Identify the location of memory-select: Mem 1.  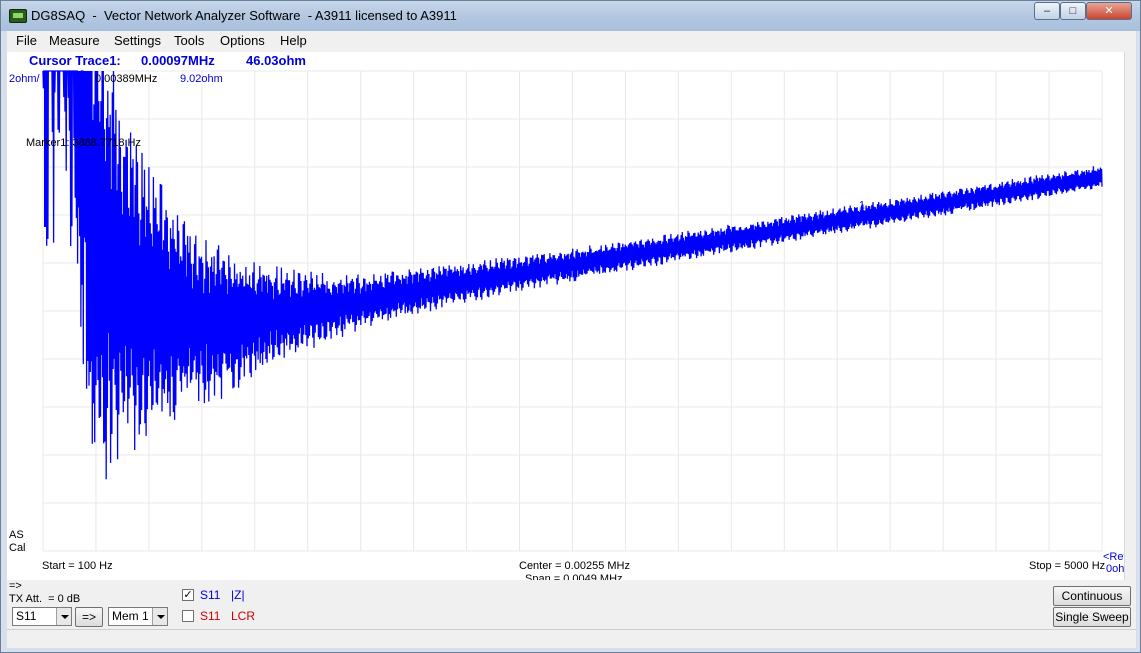
(138, 616).